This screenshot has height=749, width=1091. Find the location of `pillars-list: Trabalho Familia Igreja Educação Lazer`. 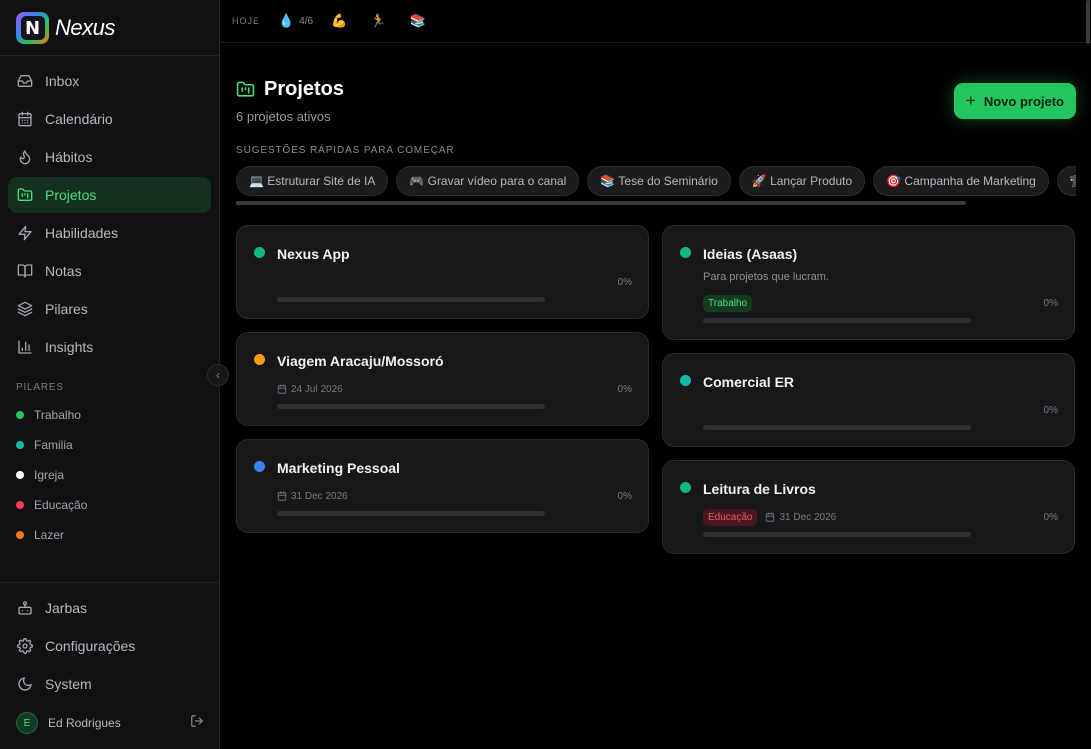

pillars-list: Trabalho Familia Igreja Educação Lazer is located at coordinates (51, 475).